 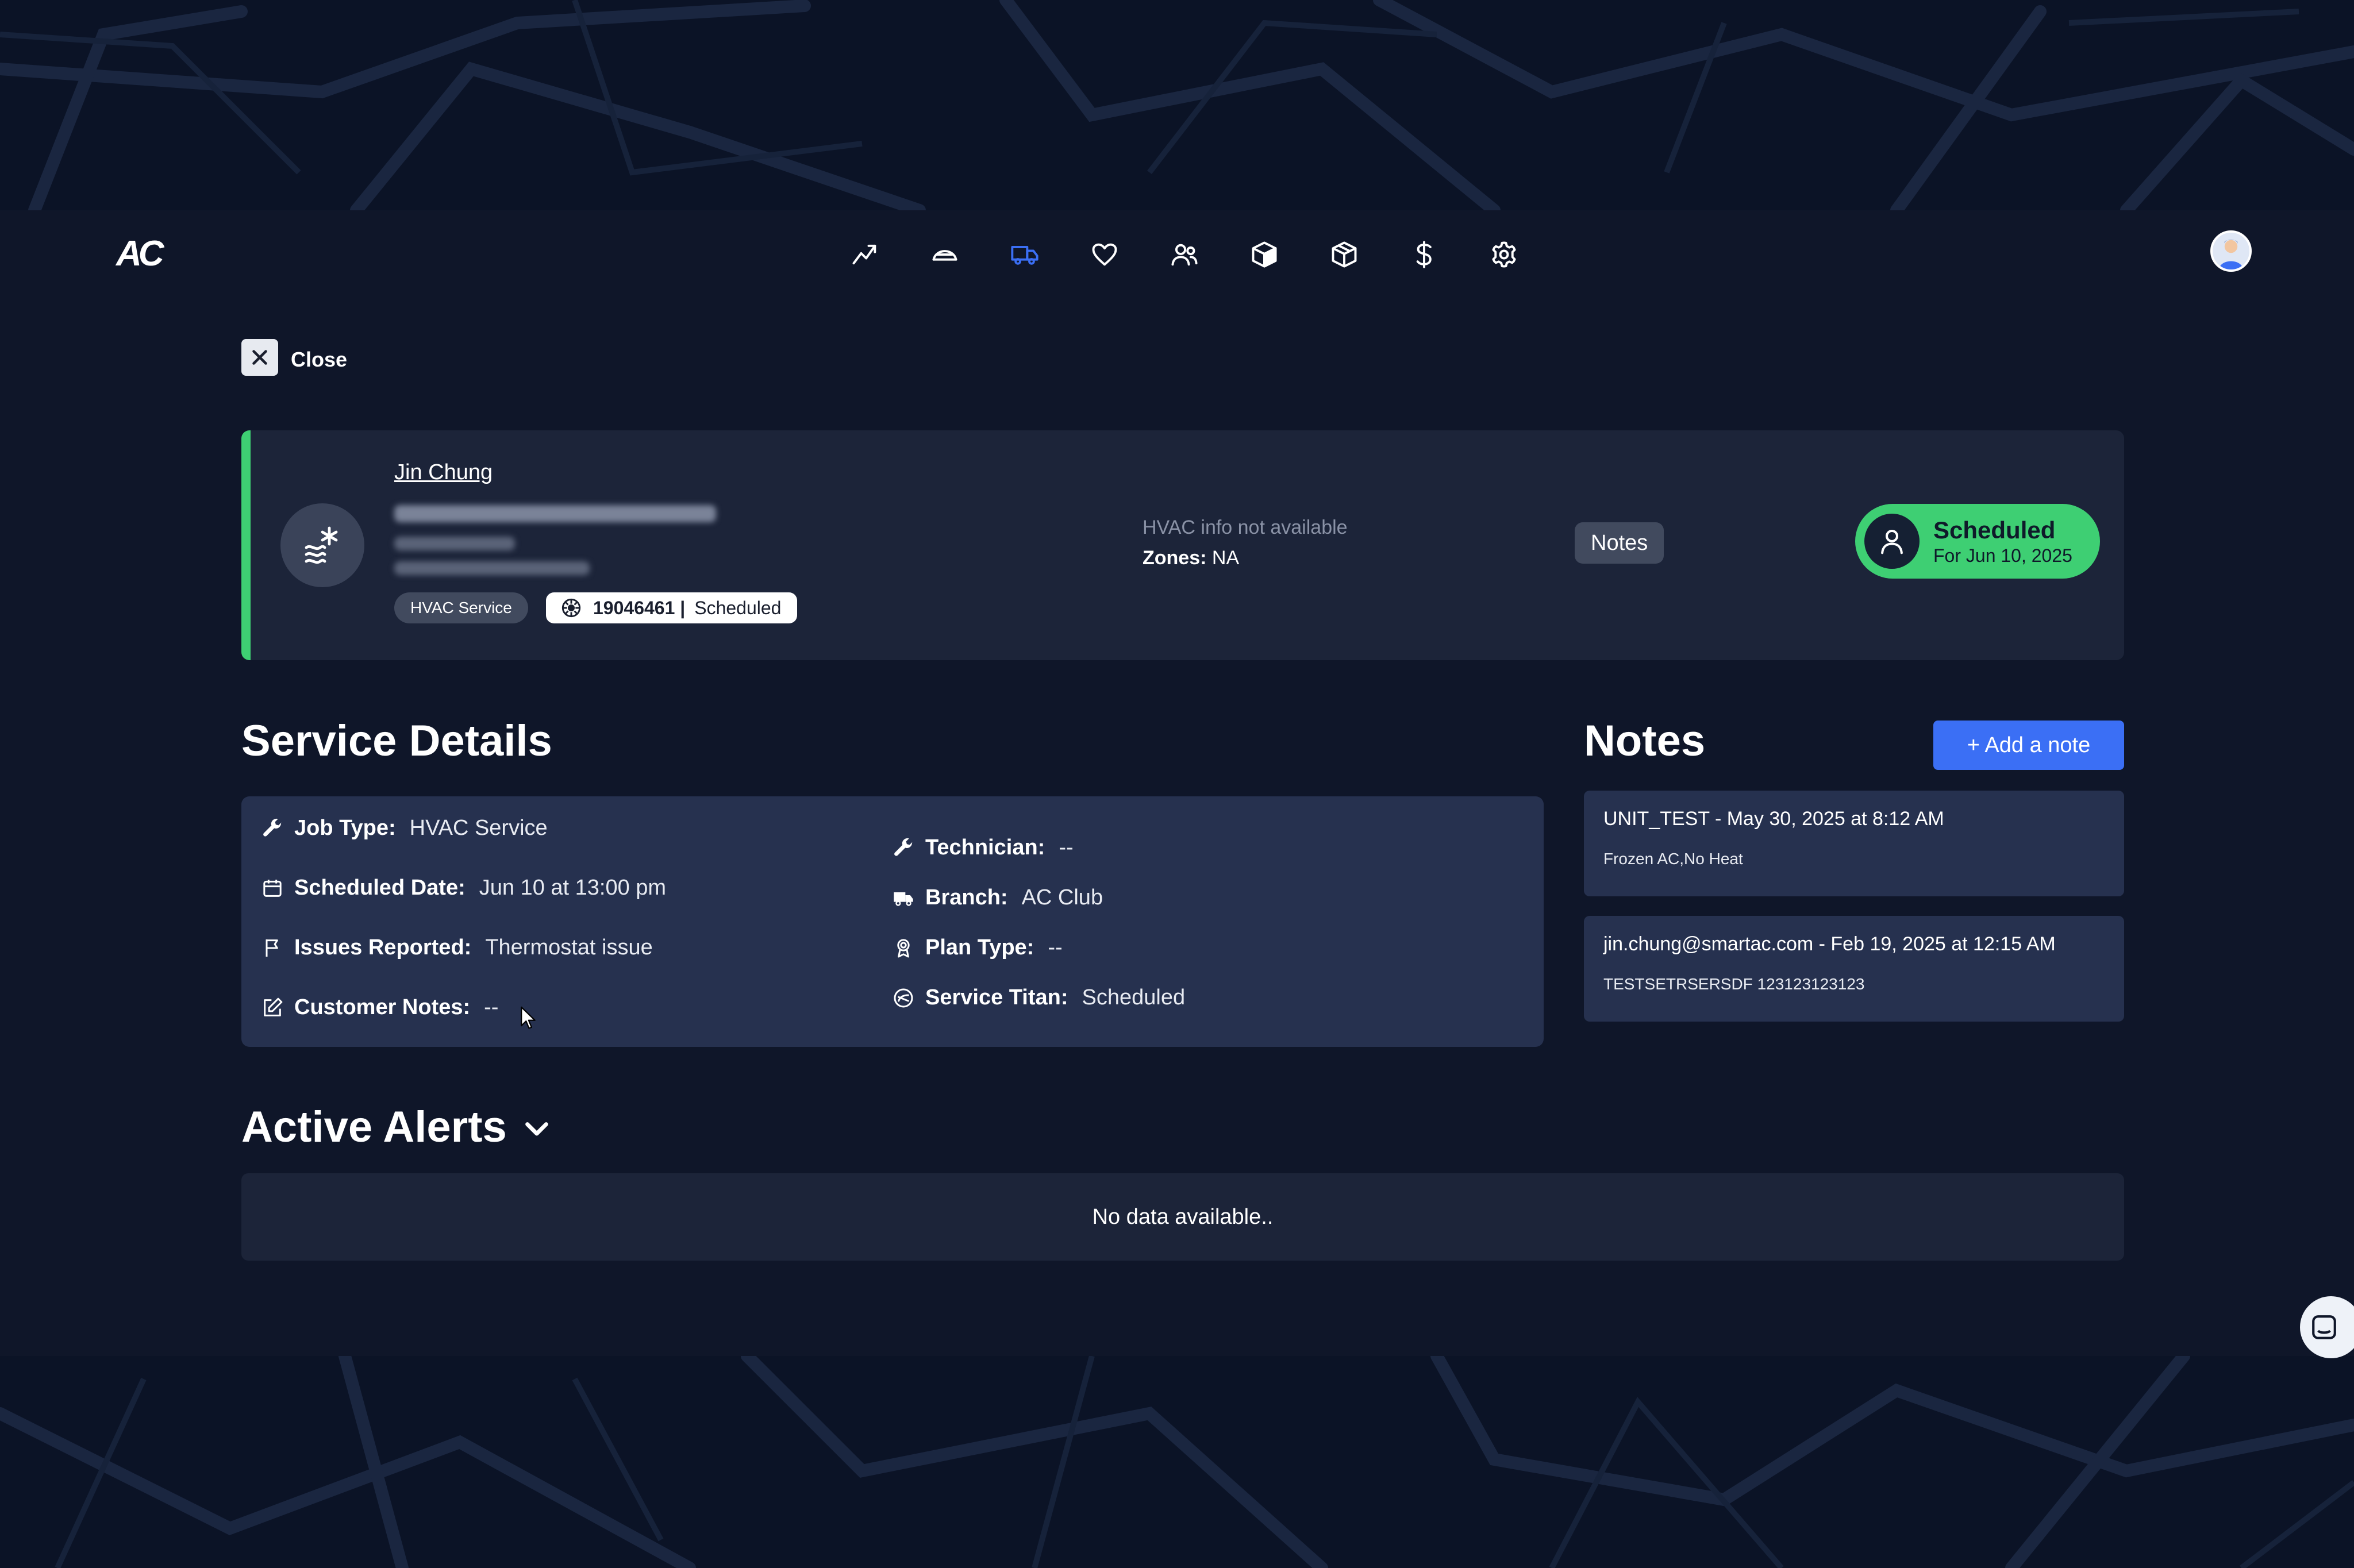 I want to click on customer-avatar, so click(x=322, y=545).